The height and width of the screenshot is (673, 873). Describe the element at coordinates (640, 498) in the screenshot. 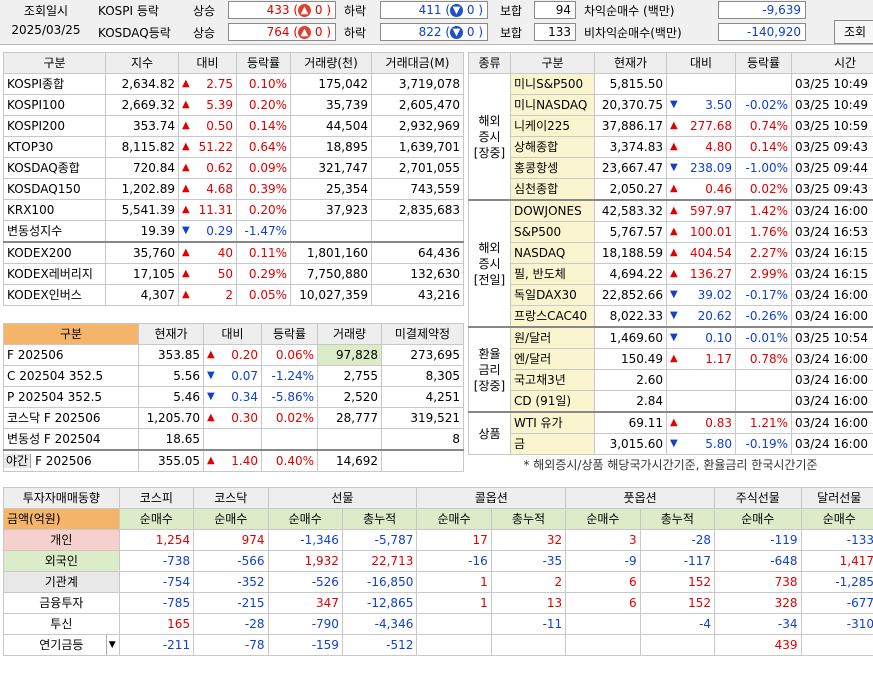

I see `group-header: 풋옵션` at that location.